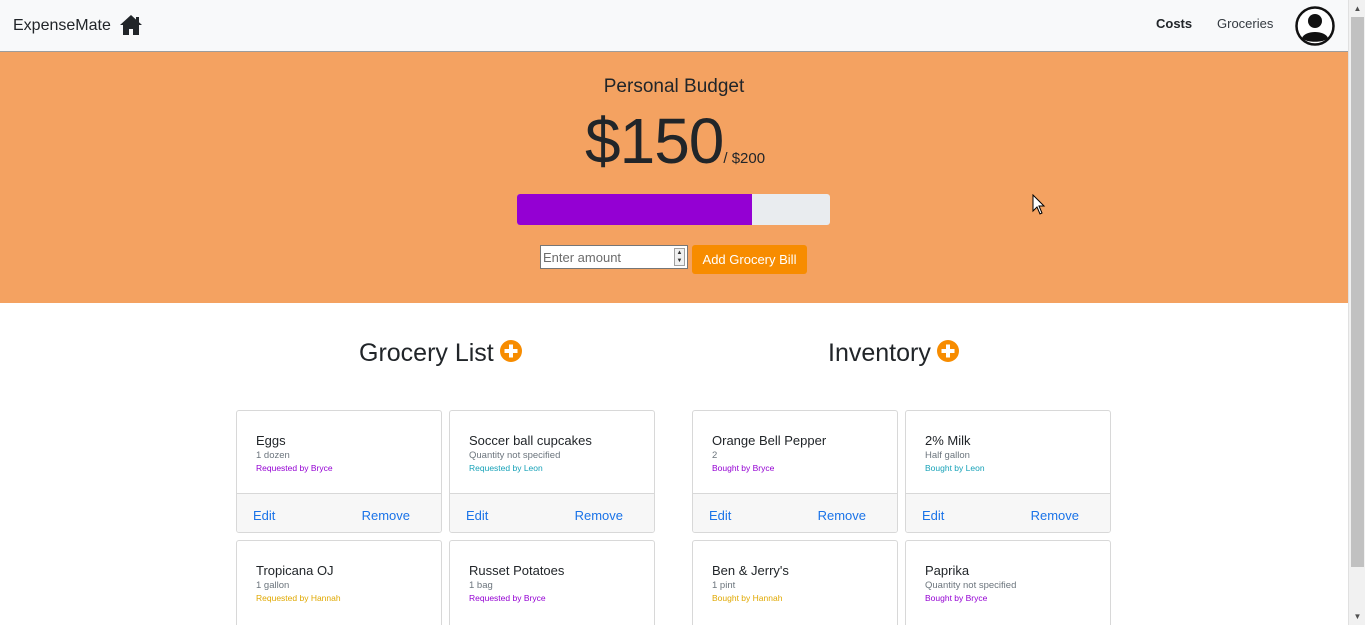  Describe the element at coordinates (750, 570) in the screenshot. I see `item-name: Ben & Jerry's` at that location.